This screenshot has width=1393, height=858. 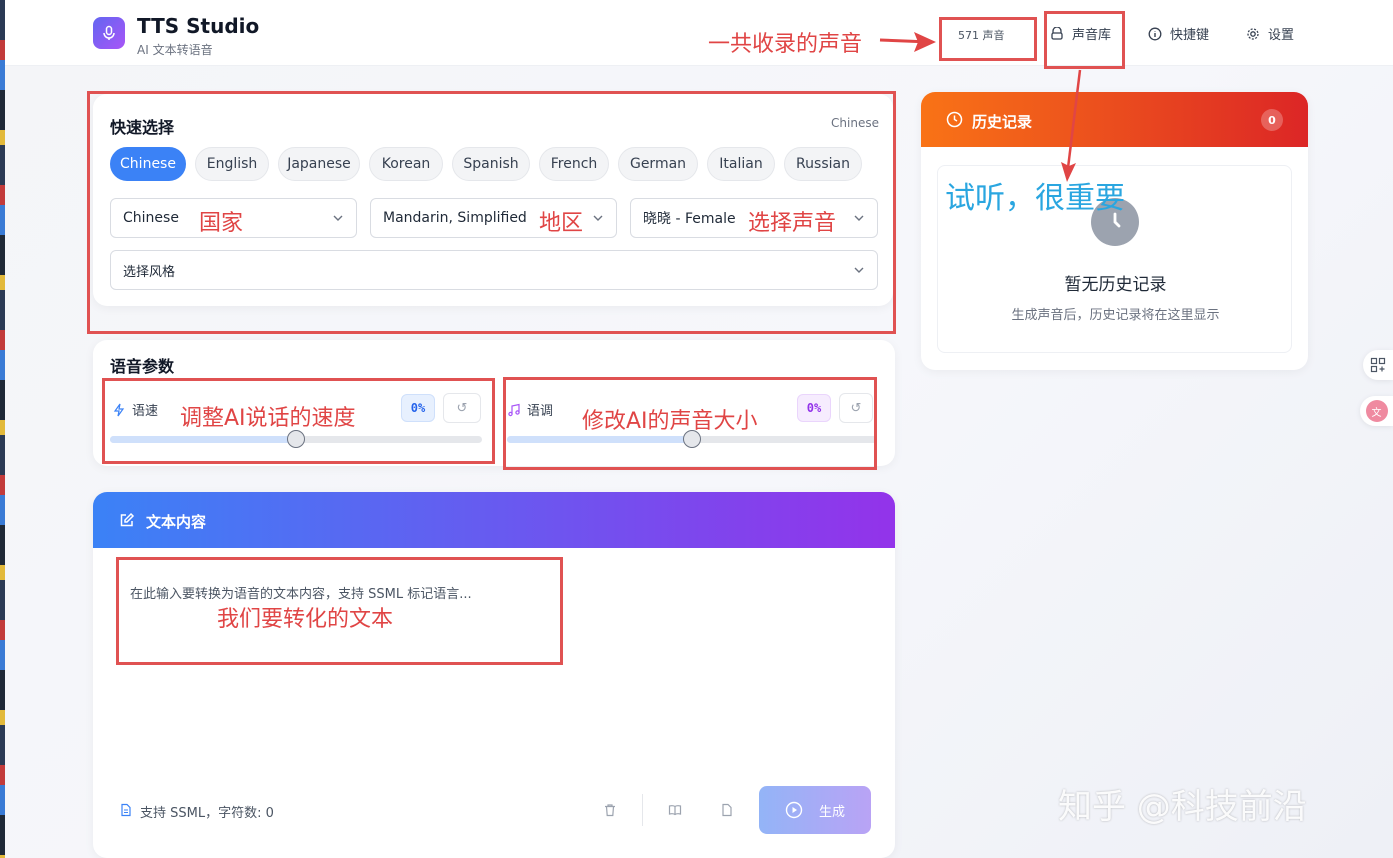 What do you see at coordinates (221, 223) in the screenshot?
I see `annotation-country: 国家` at bounding box center [221, 223].